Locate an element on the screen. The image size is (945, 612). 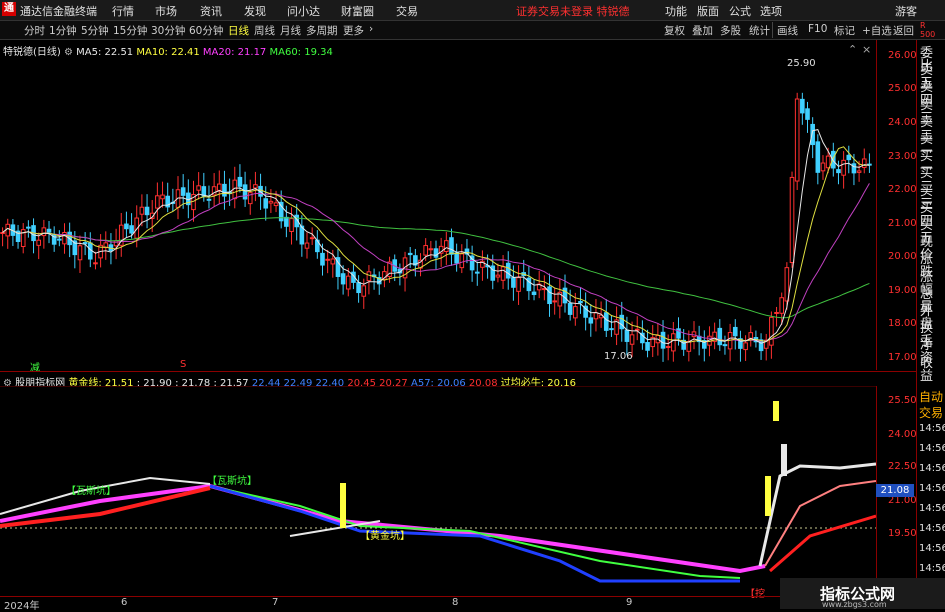
period-30min: 30分钟 is located at coordinates (168, 30).